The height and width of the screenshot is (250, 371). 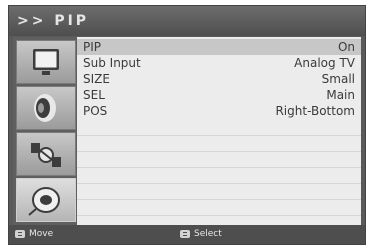 I want to click on window-title: >> PIP, so click(x=53, y=21).